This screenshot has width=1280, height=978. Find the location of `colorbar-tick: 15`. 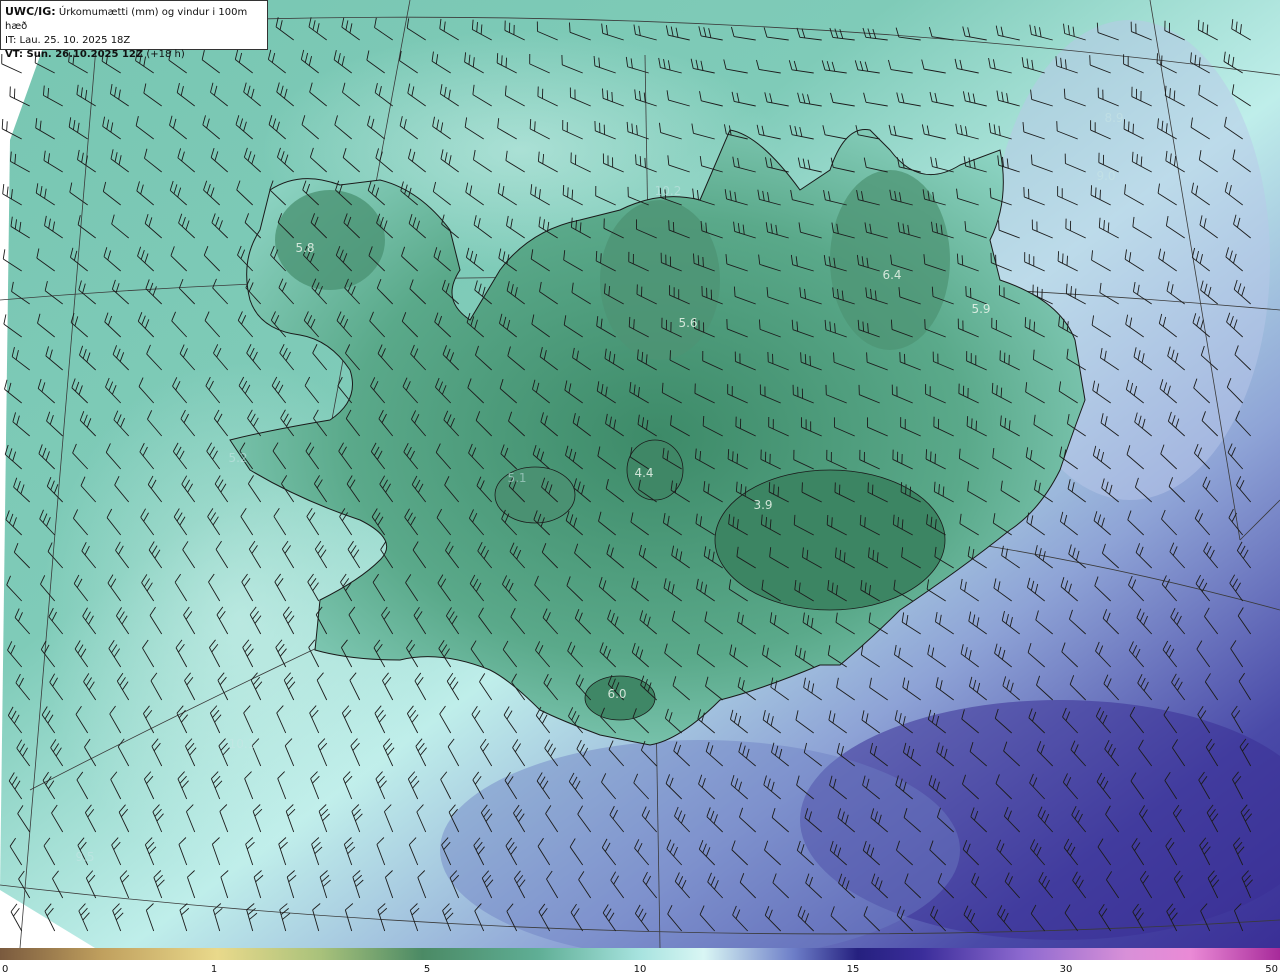

colorbar-tick: 15 is located at coordinates (853, 969).